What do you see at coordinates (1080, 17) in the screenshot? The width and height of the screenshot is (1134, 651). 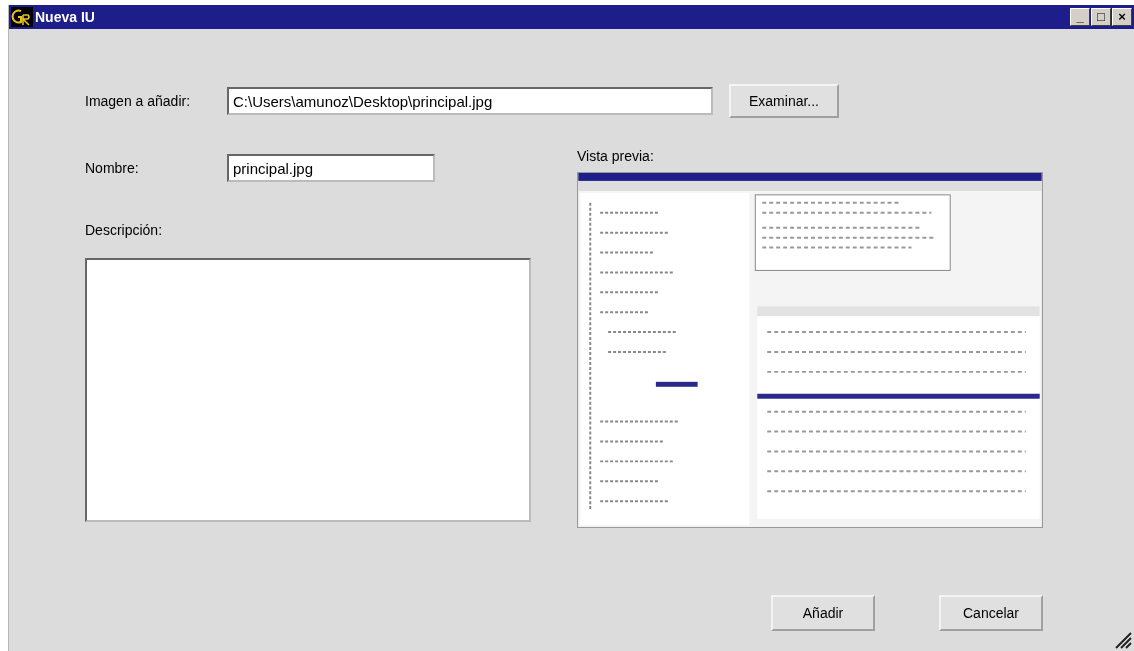 I see `minimize-button: _` at bounding box center [1080, 17].